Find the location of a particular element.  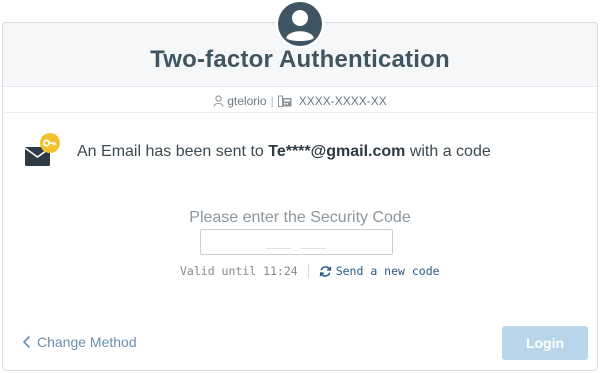

send-new-code-link: Send a new code is located at coordinates (379, 271).